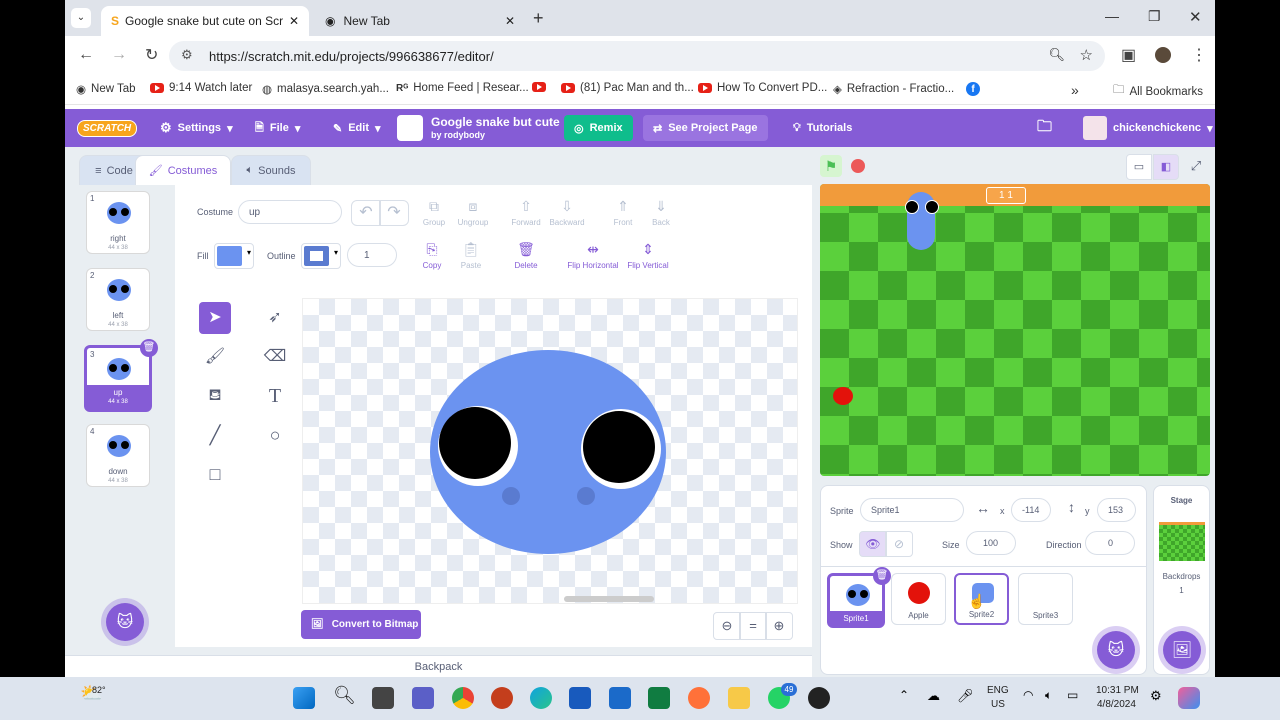  What do you see at coordinates (965, 696) in the screenshot?
I see `microphone-icon: 🎤︎` at bounding box center [965, 696].